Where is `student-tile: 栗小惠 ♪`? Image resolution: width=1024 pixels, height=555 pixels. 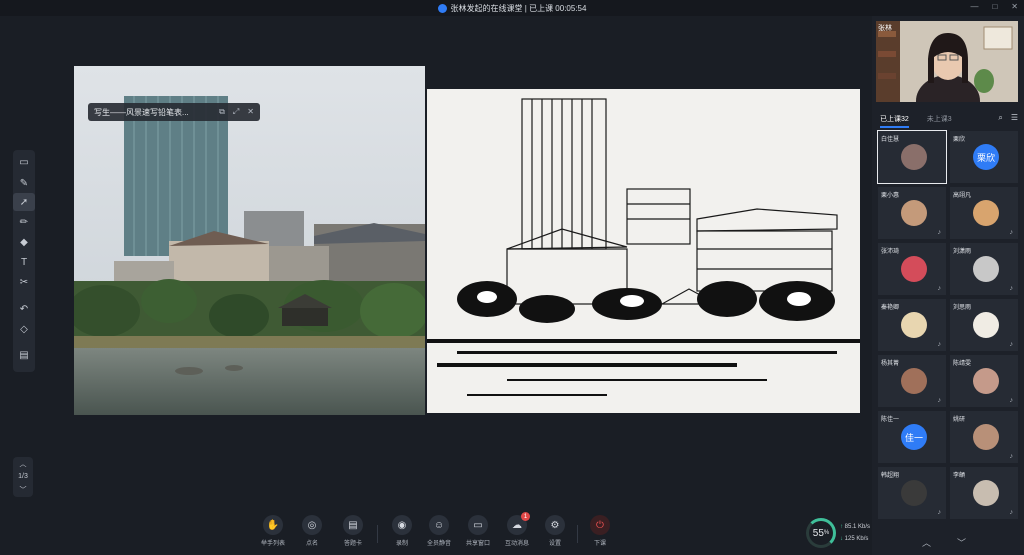 student-tile: 栗小惠 ♪ is located at coordinates (912, 213).